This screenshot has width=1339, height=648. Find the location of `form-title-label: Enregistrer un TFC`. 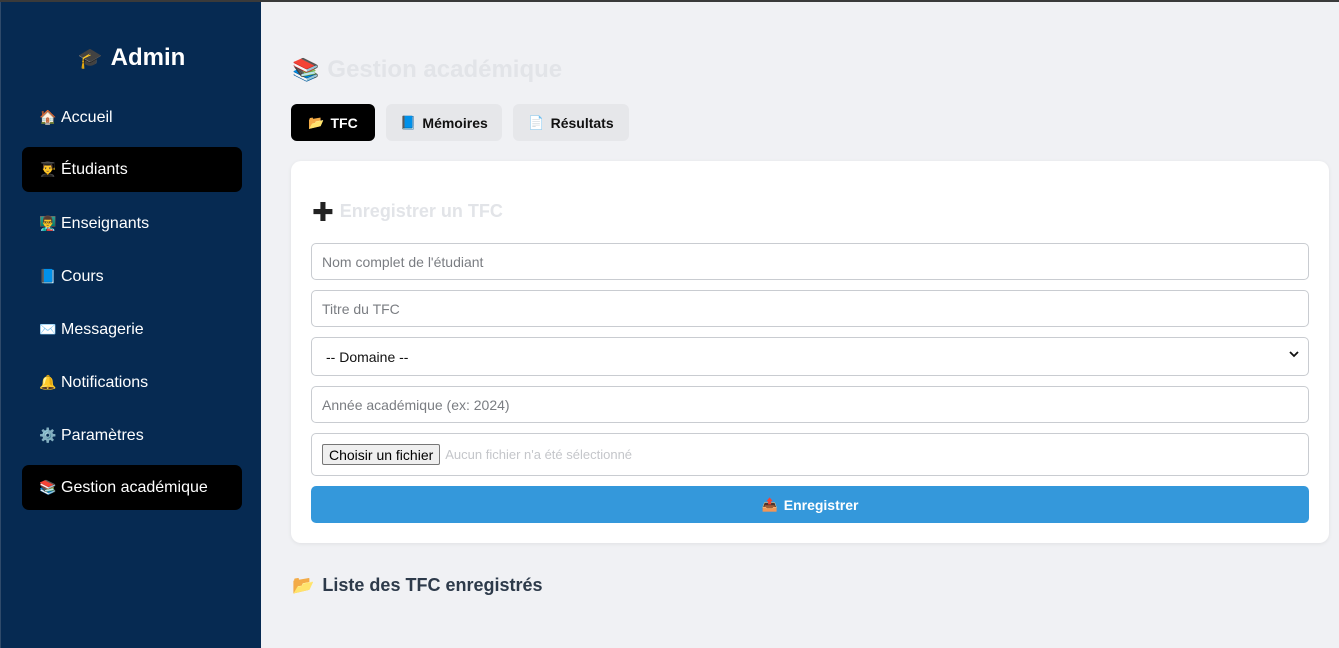

form-title-label: Enregistrer un TFC is located at coordinates (421, 211).